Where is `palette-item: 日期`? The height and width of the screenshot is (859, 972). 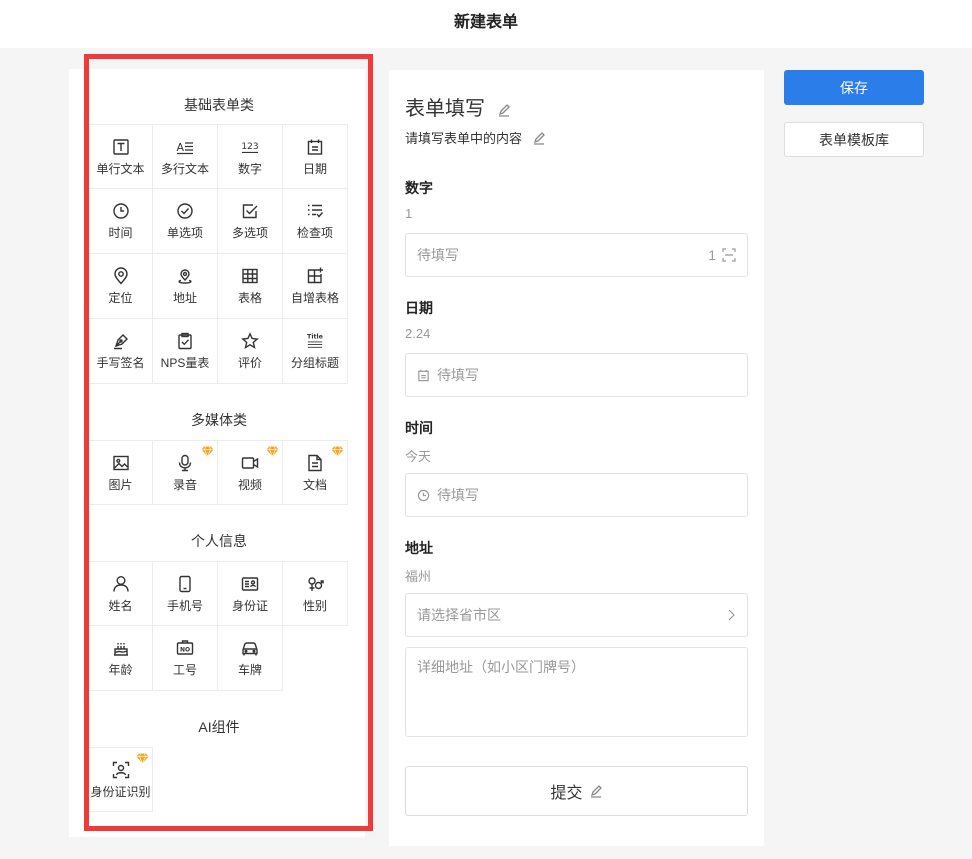 palette-item: 日期 is located at coordinates (315, 156).